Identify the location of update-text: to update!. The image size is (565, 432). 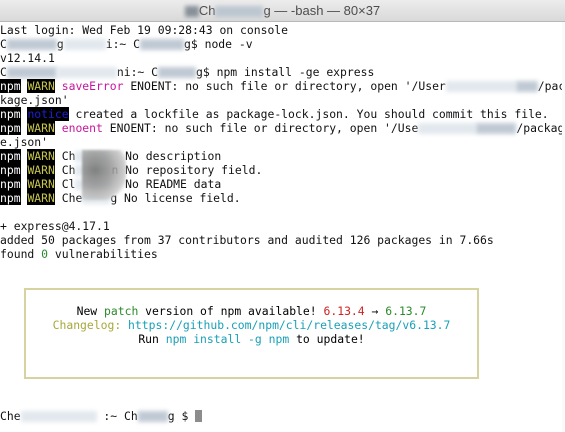
(327, 339).